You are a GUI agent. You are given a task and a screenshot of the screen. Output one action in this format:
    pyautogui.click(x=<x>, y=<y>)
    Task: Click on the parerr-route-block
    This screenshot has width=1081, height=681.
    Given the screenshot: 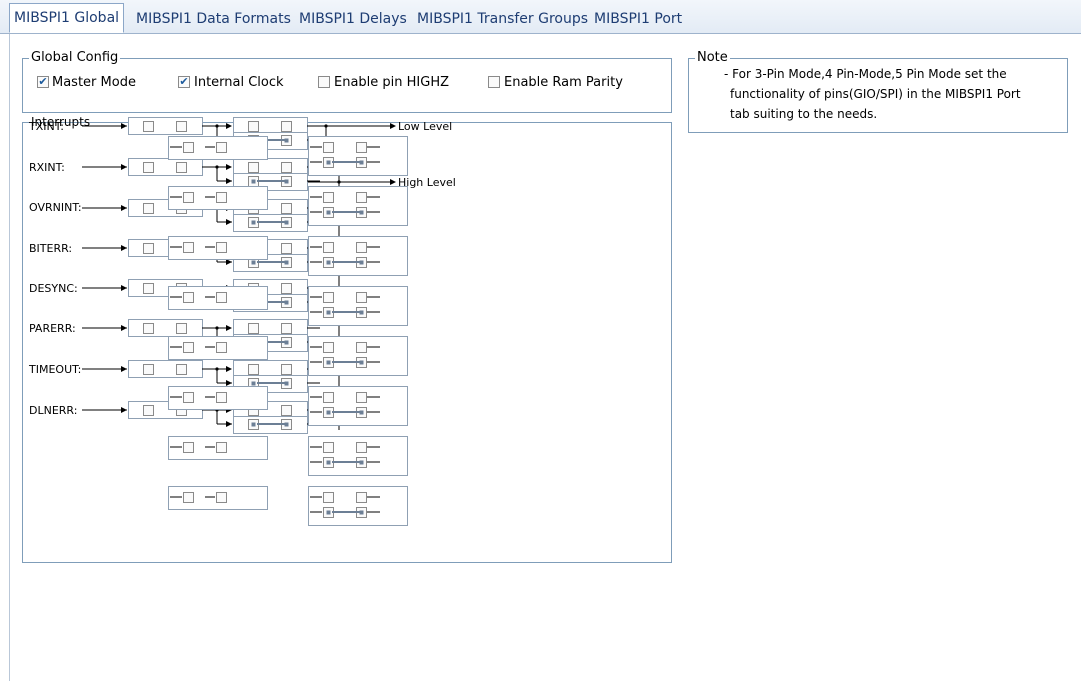 What is the action you would take?
    pyautogui.click(x=270, y=328)
    